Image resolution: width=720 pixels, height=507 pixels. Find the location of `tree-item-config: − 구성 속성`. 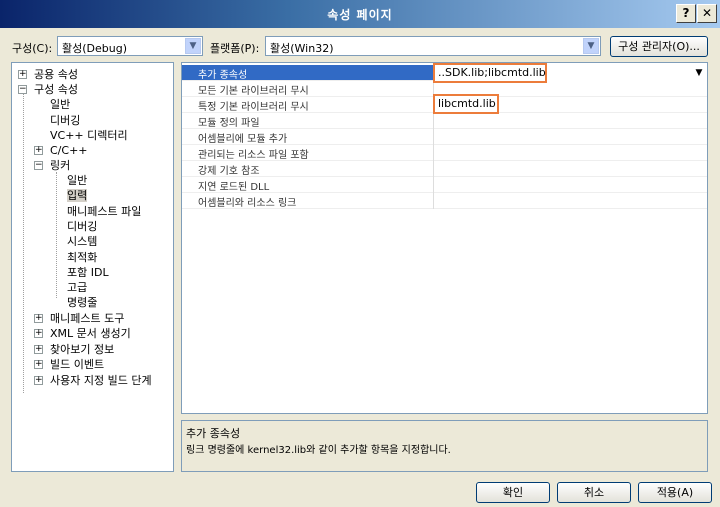

tree-item-config: − 구성 속성 is located at coordinates (48, 89).